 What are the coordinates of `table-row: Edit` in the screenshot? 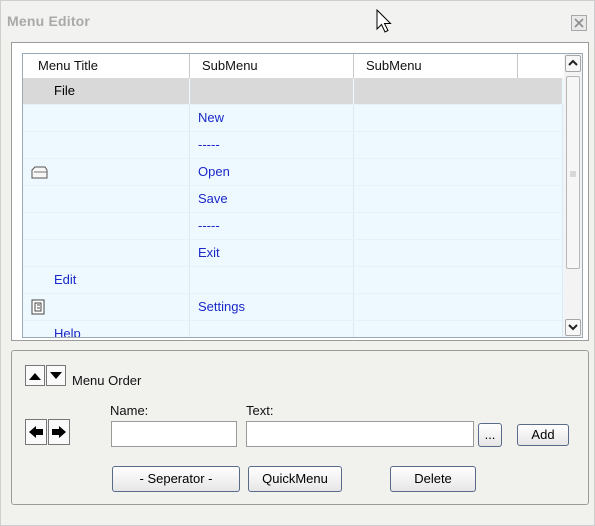 It's located at (297, 280).